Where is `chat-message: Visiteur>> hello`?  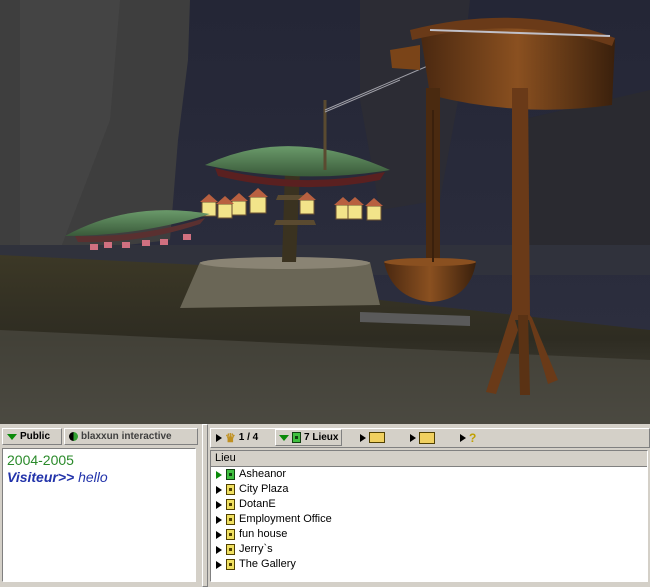 chat-message: Visiteur>> hello is located at coordinates (99, 477).